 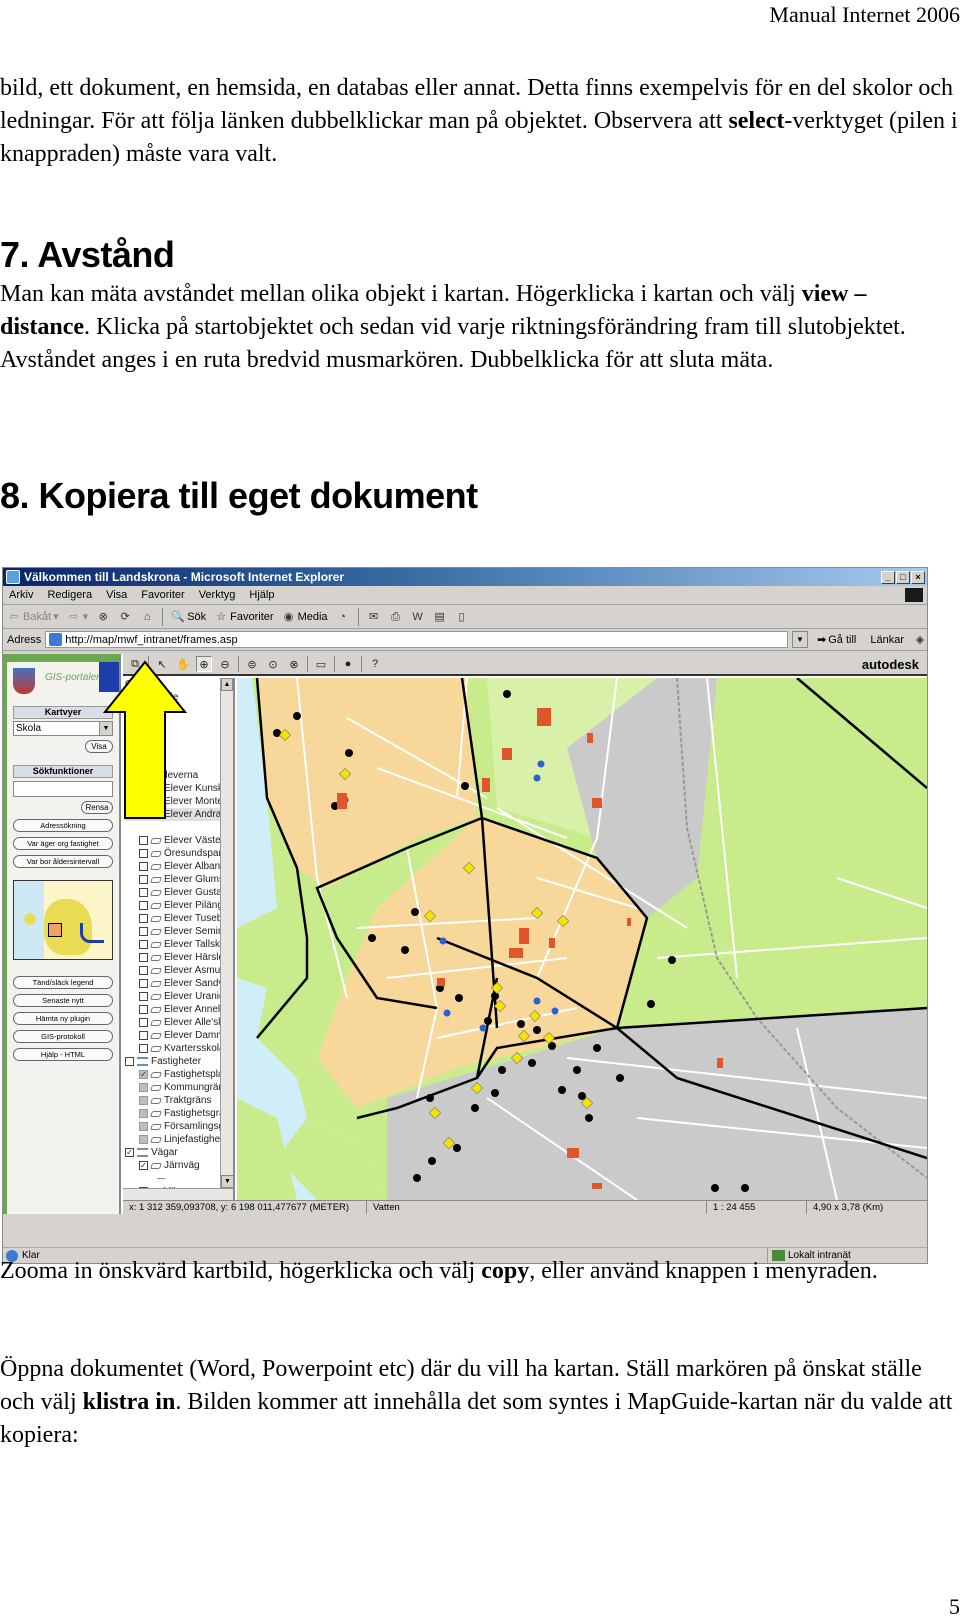 What do you see at coordinates (173, 853) in the screenshot?
I see `layer-row: Öresundsparken` at bounding box center [173, 853].